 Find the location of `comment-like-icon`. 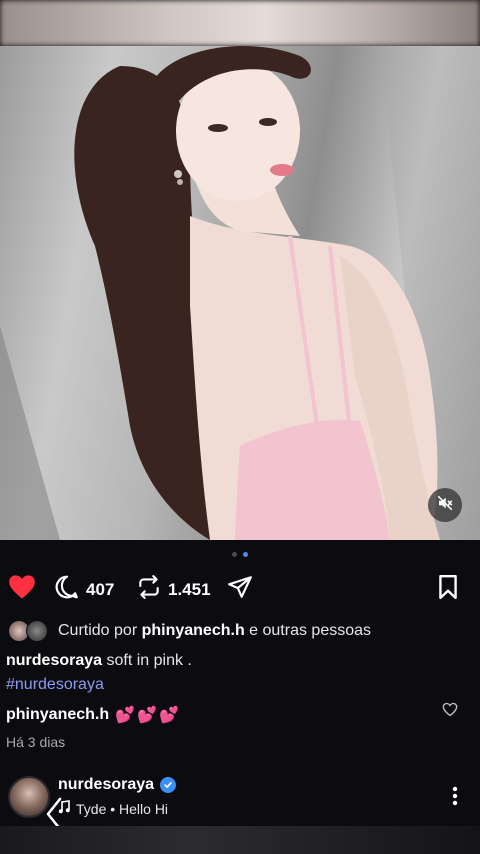

comment-like-icon is located at coordinates (450, 711).